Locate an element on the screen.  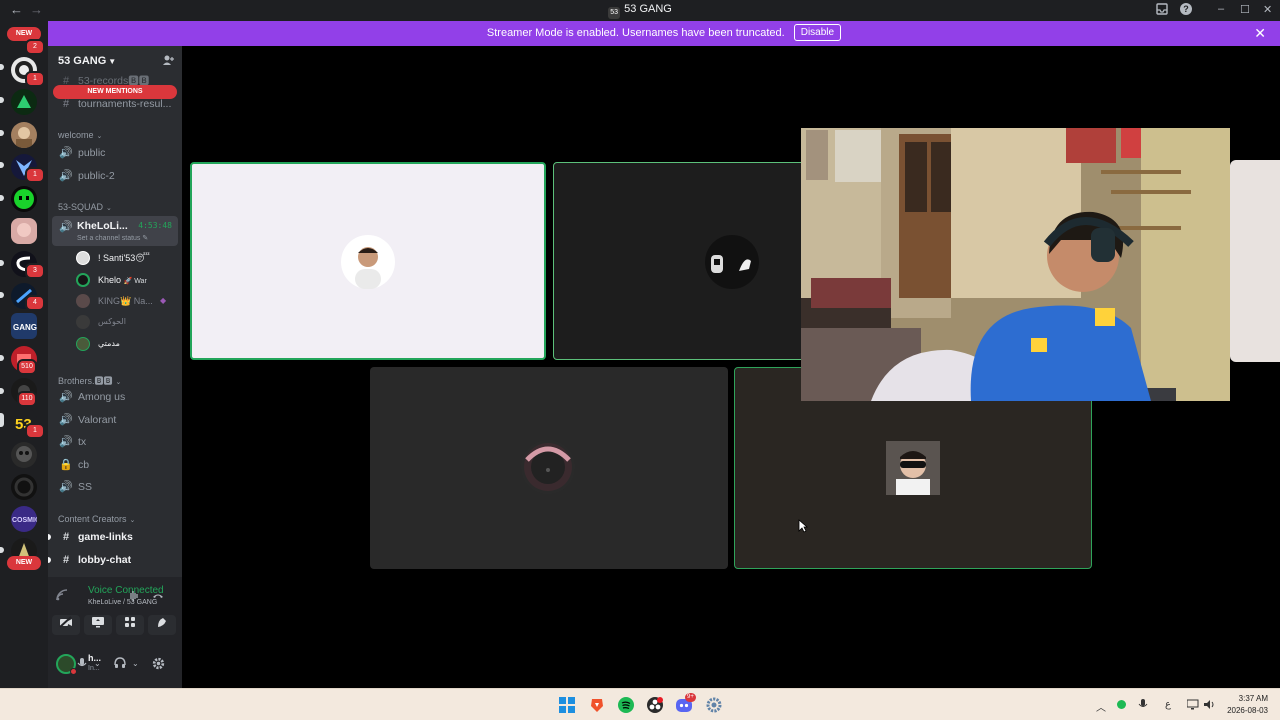
network-icon is located at coordinates (1192, 706).